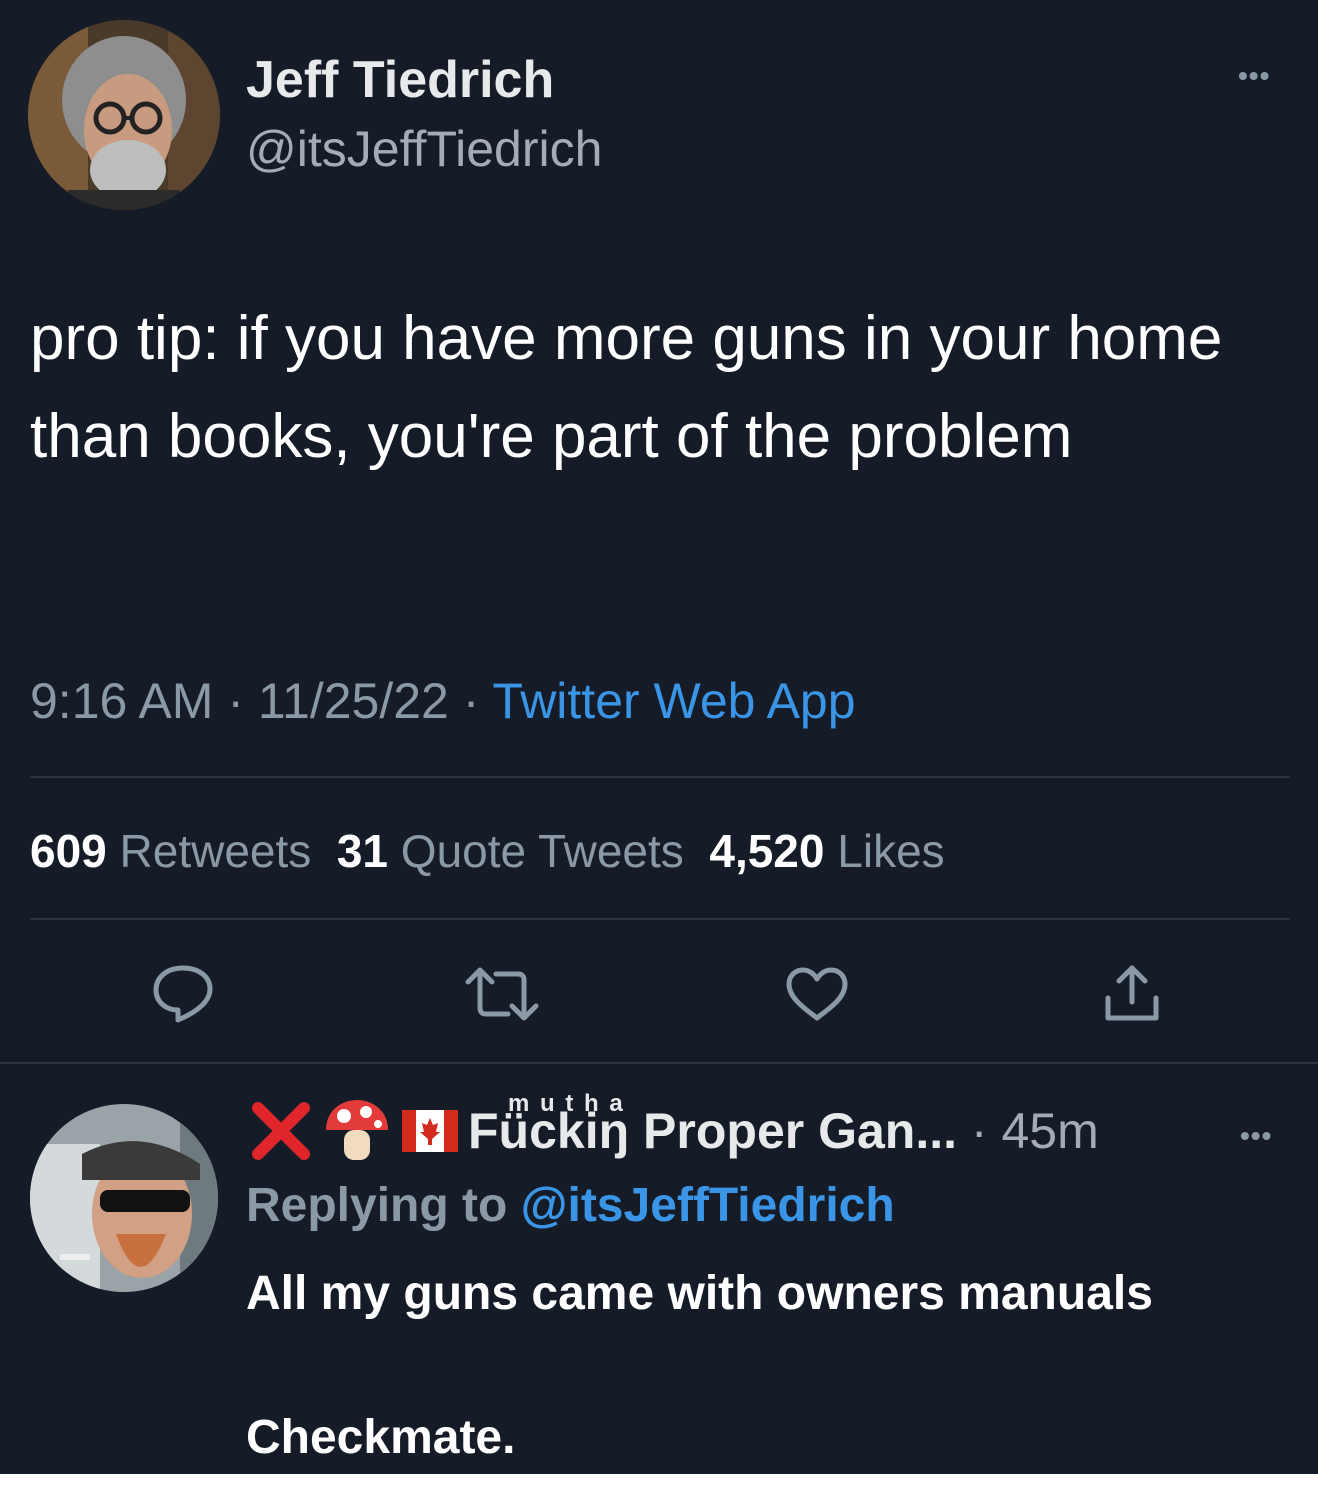 This screenshot has height=1485, width=1318. I want to click on replying-to: Replying to @itsJeffTiedrich, so click(570, 1205).